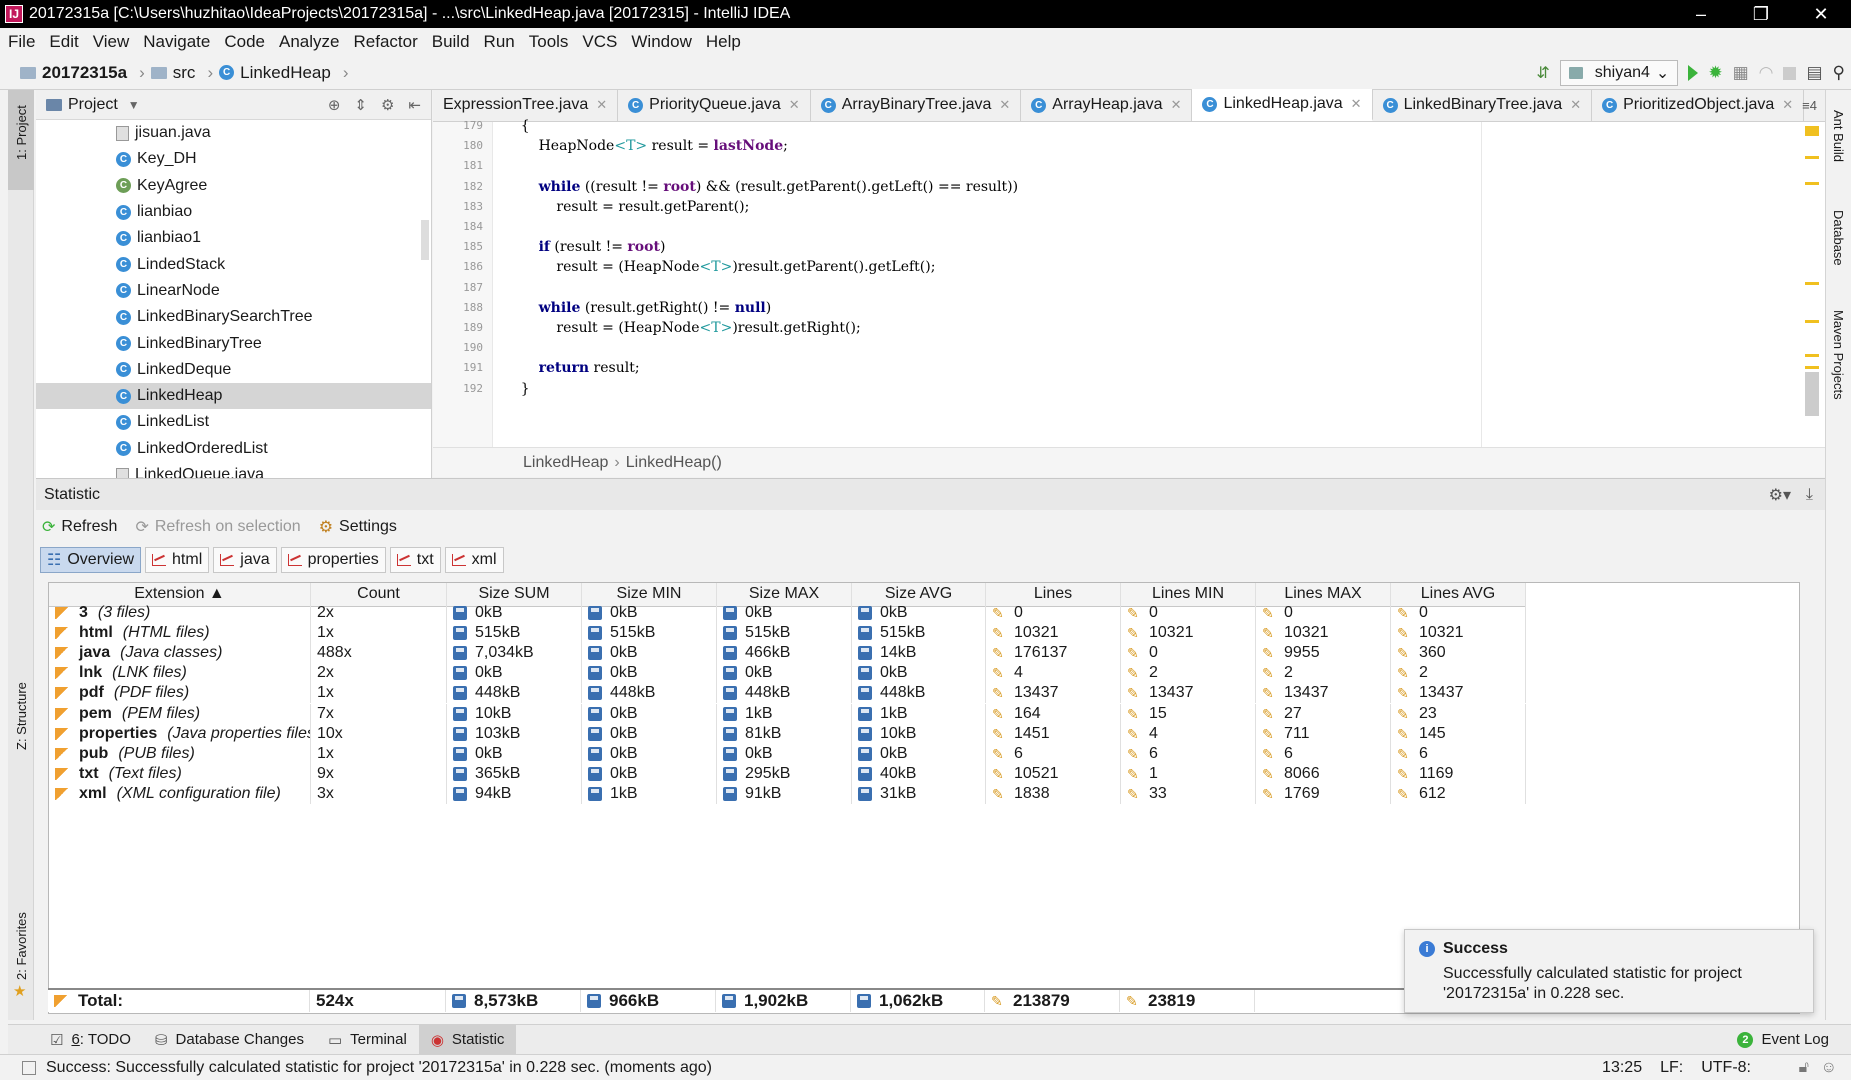  I want to click on tree-item: Clianbiao1, so click(233, 238).